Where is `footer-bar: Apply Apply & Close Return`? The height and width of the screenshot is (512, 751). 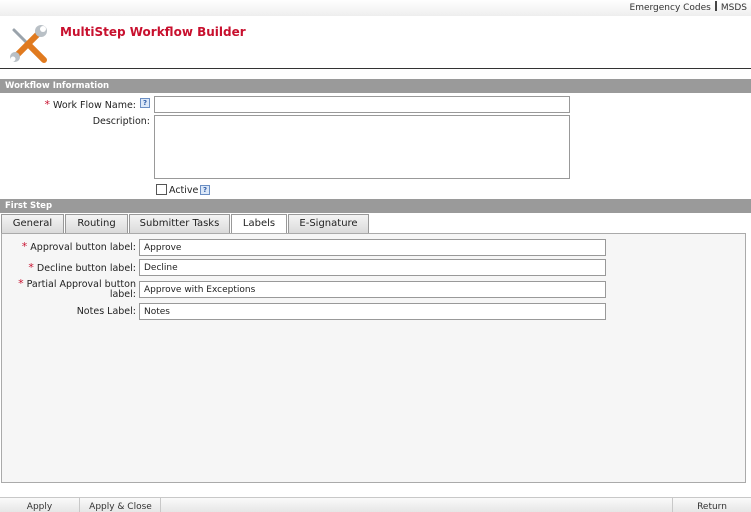 footer-bar: Apply Apply & Close Return is located at coordinates (375, 504).